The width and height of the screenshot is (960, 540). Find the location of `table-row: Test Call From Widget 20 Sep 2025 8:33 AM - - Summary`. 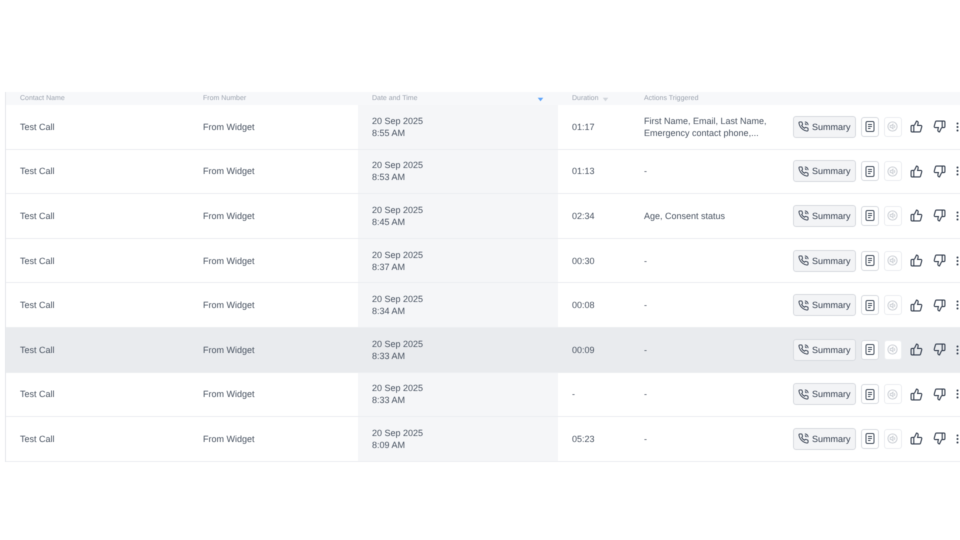

table-row: Test Call From Widget 20 Sep 2025 8:33 AM - - Summary is located at coordinates (483, 395).